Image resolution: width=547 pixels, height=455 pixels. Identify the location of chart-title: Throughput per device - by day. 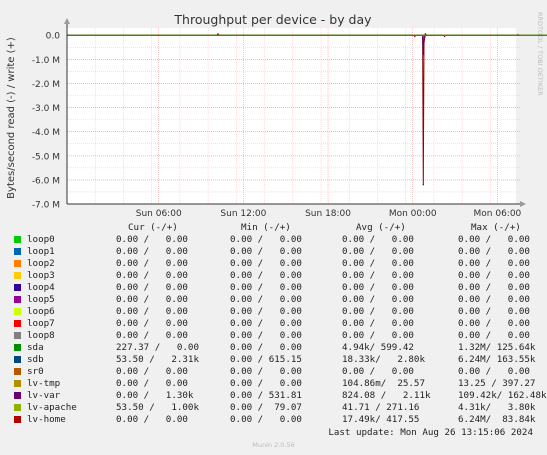
(272, 19).